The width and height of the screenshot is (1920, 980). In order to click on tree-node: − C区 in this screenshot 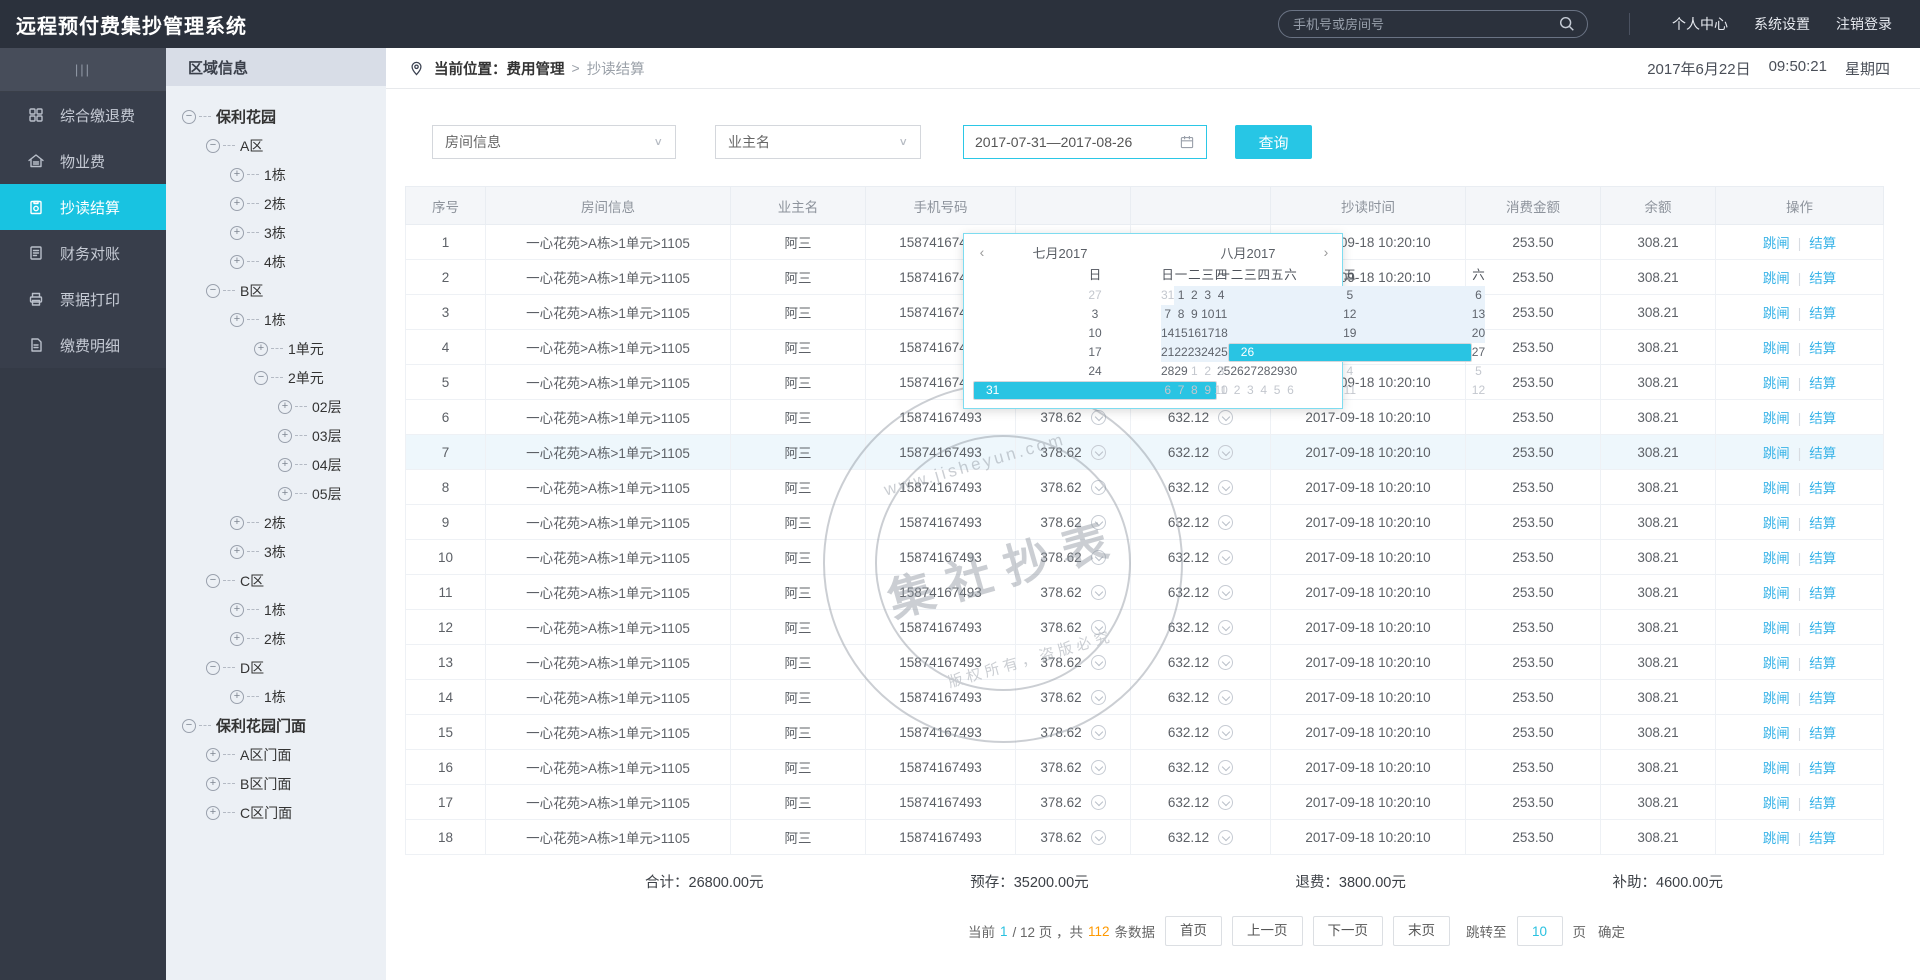, I will do `click(284, 580)`.